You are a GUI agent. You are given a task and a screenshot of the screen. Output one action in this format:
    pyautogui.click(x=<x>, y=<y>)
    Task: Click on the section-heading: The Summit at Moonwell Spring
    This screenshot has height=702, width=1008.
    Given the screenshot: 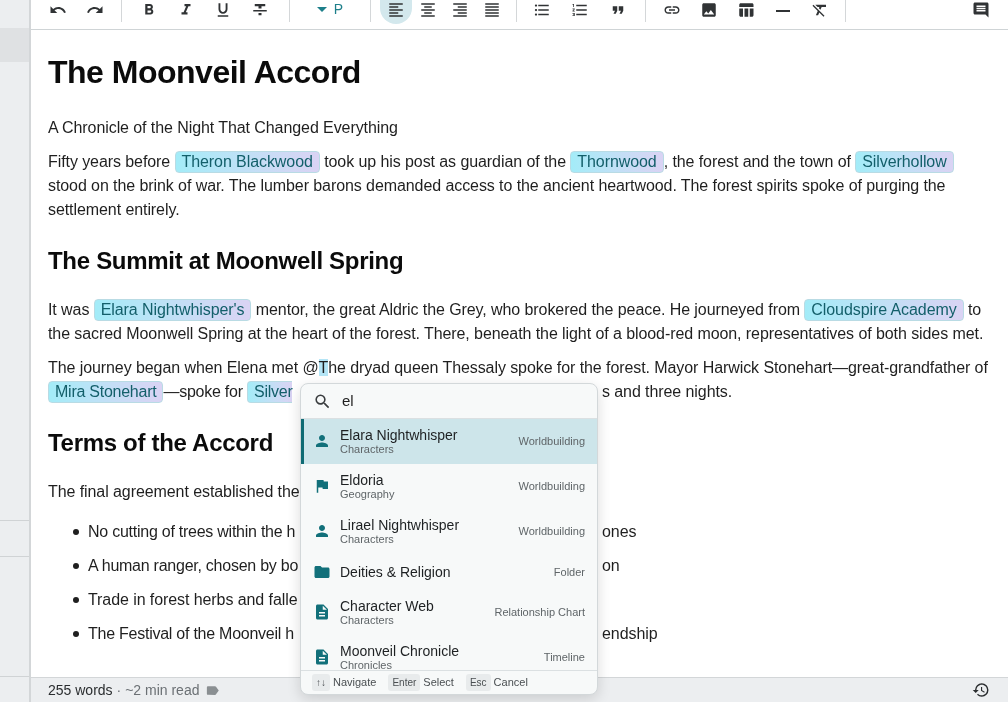 What is the action you would take?
    pyautogui.click(x=226, y=261)
    